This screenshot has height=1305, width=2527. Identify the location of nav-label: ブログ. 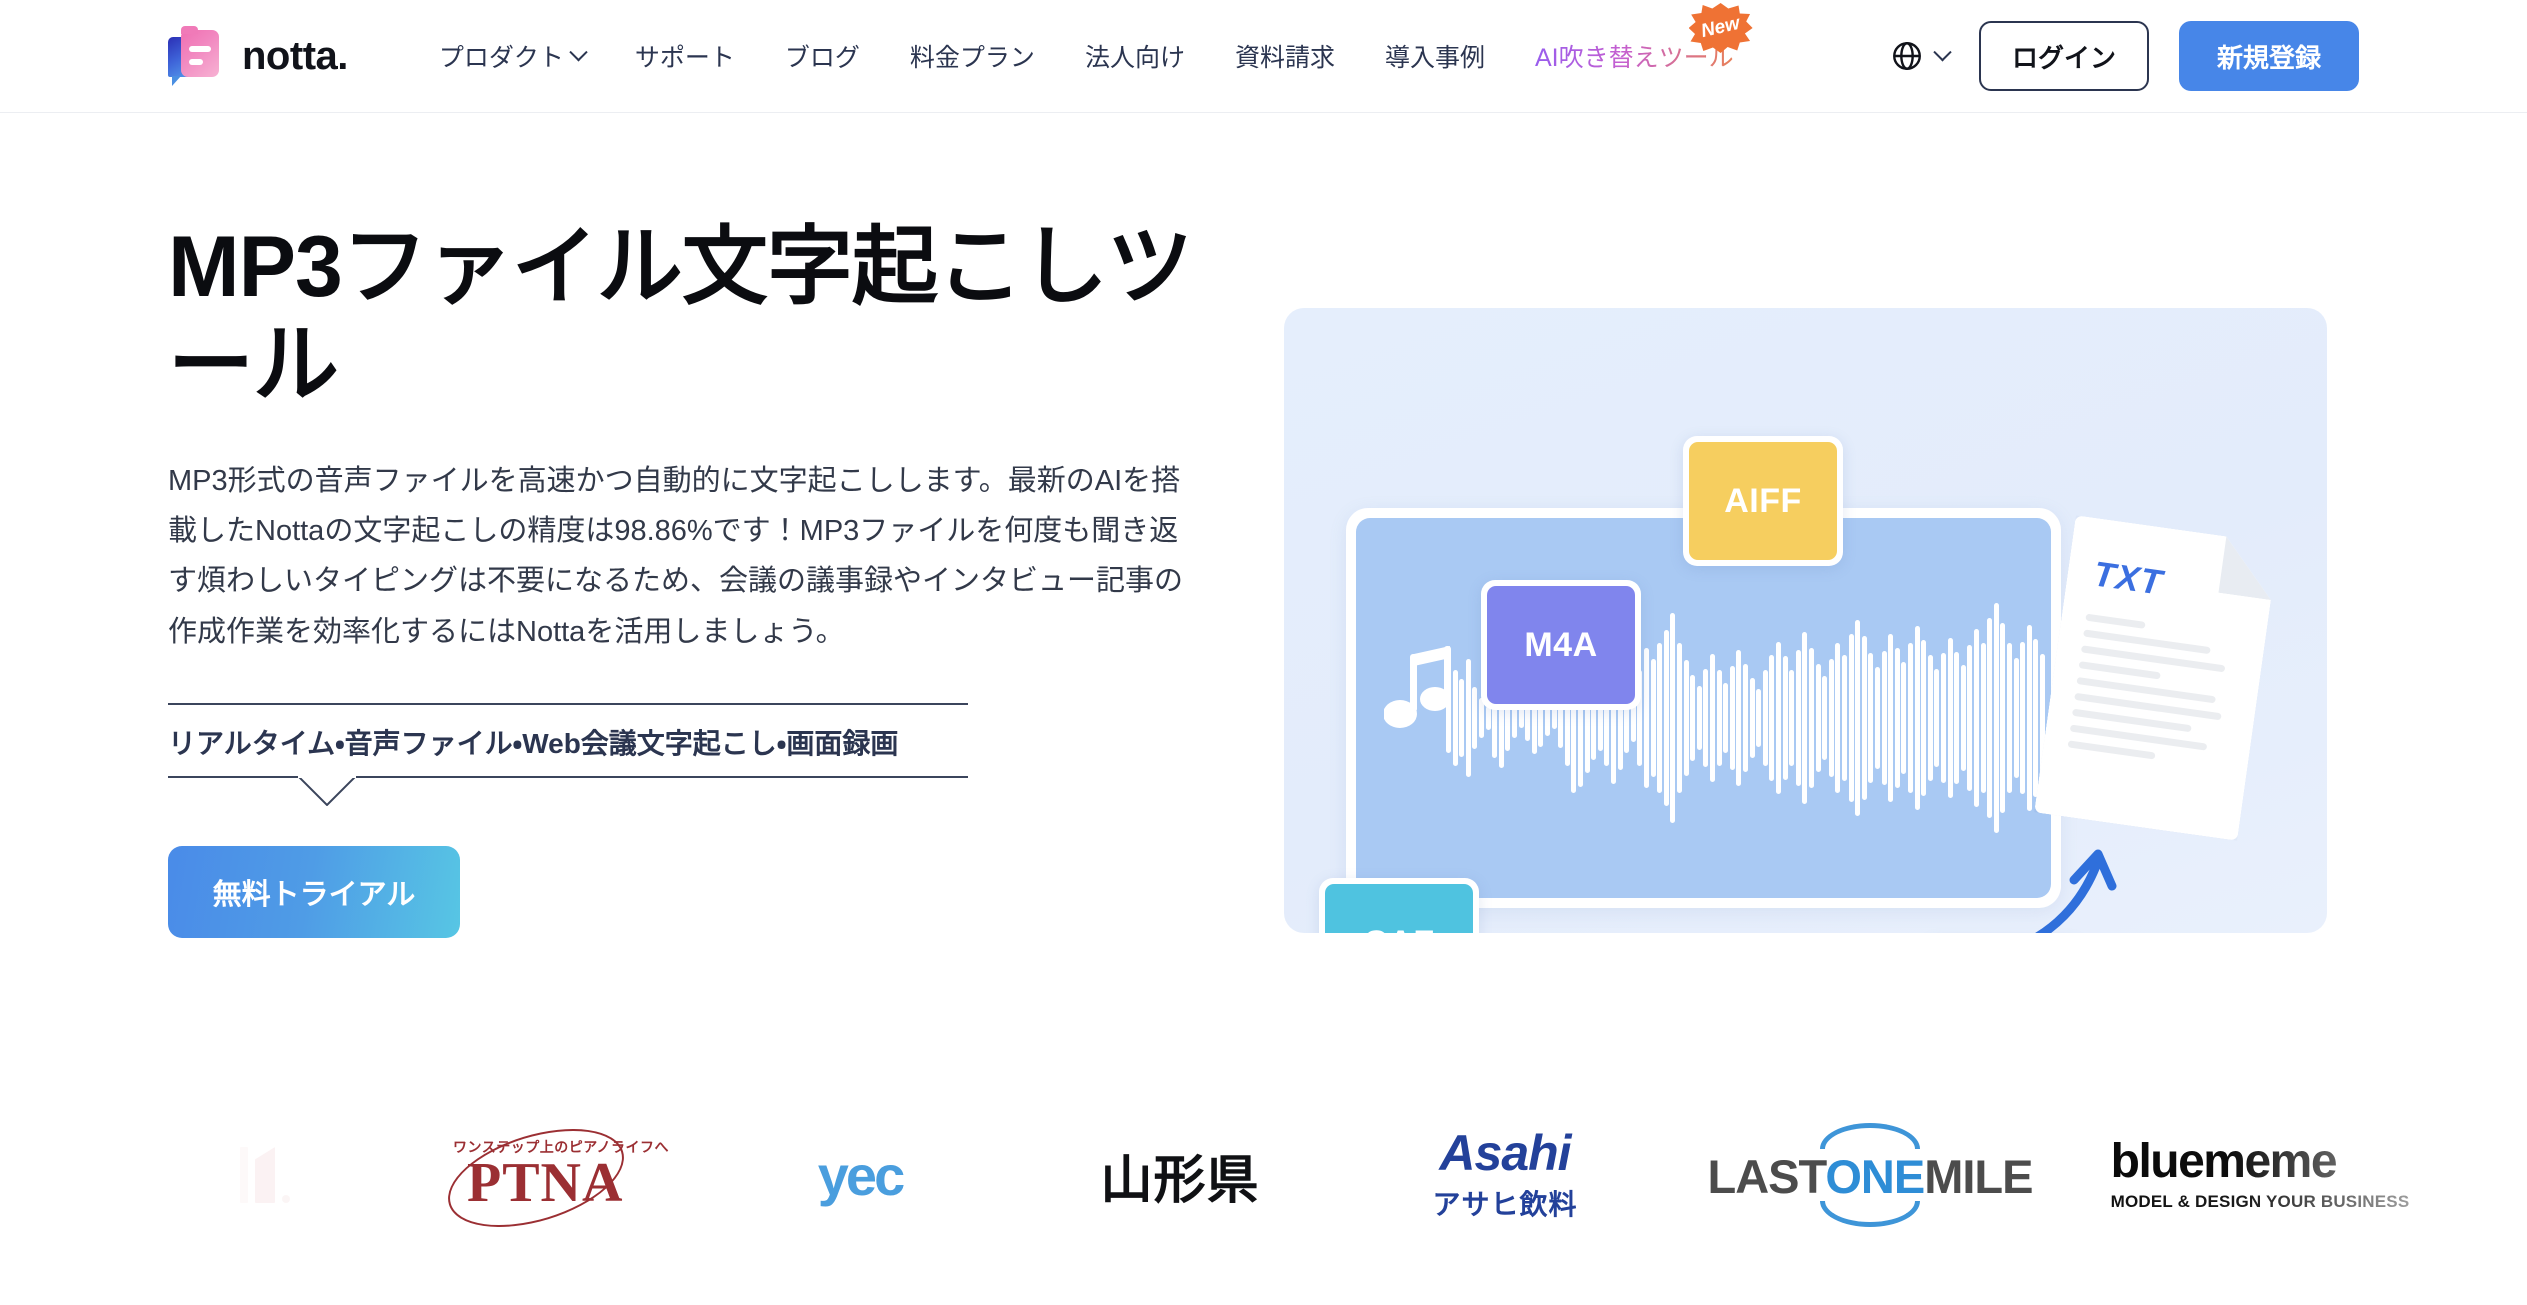
(822, 58).